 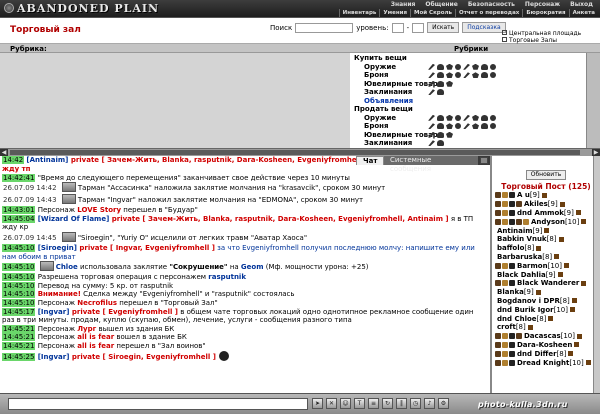 I want to click on nav-sub-item: Умения, so click(x=394, y=13).